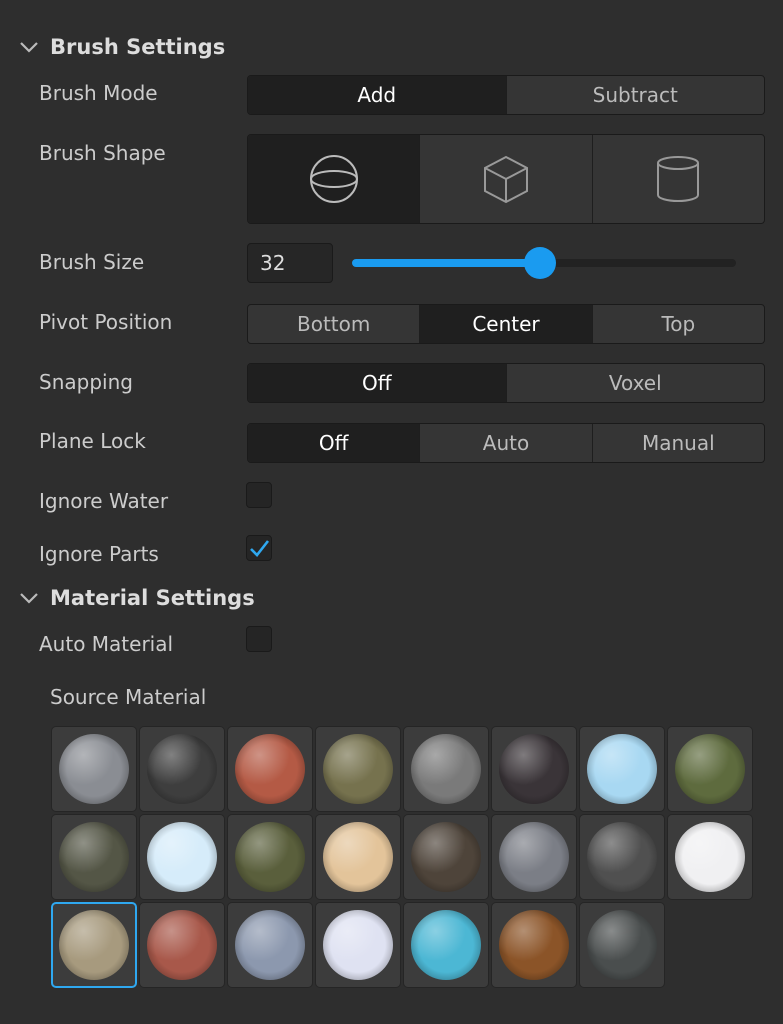 This screenshot has width=783, height=1024. I want to click on material-tile-basalt, so click(182, 769).